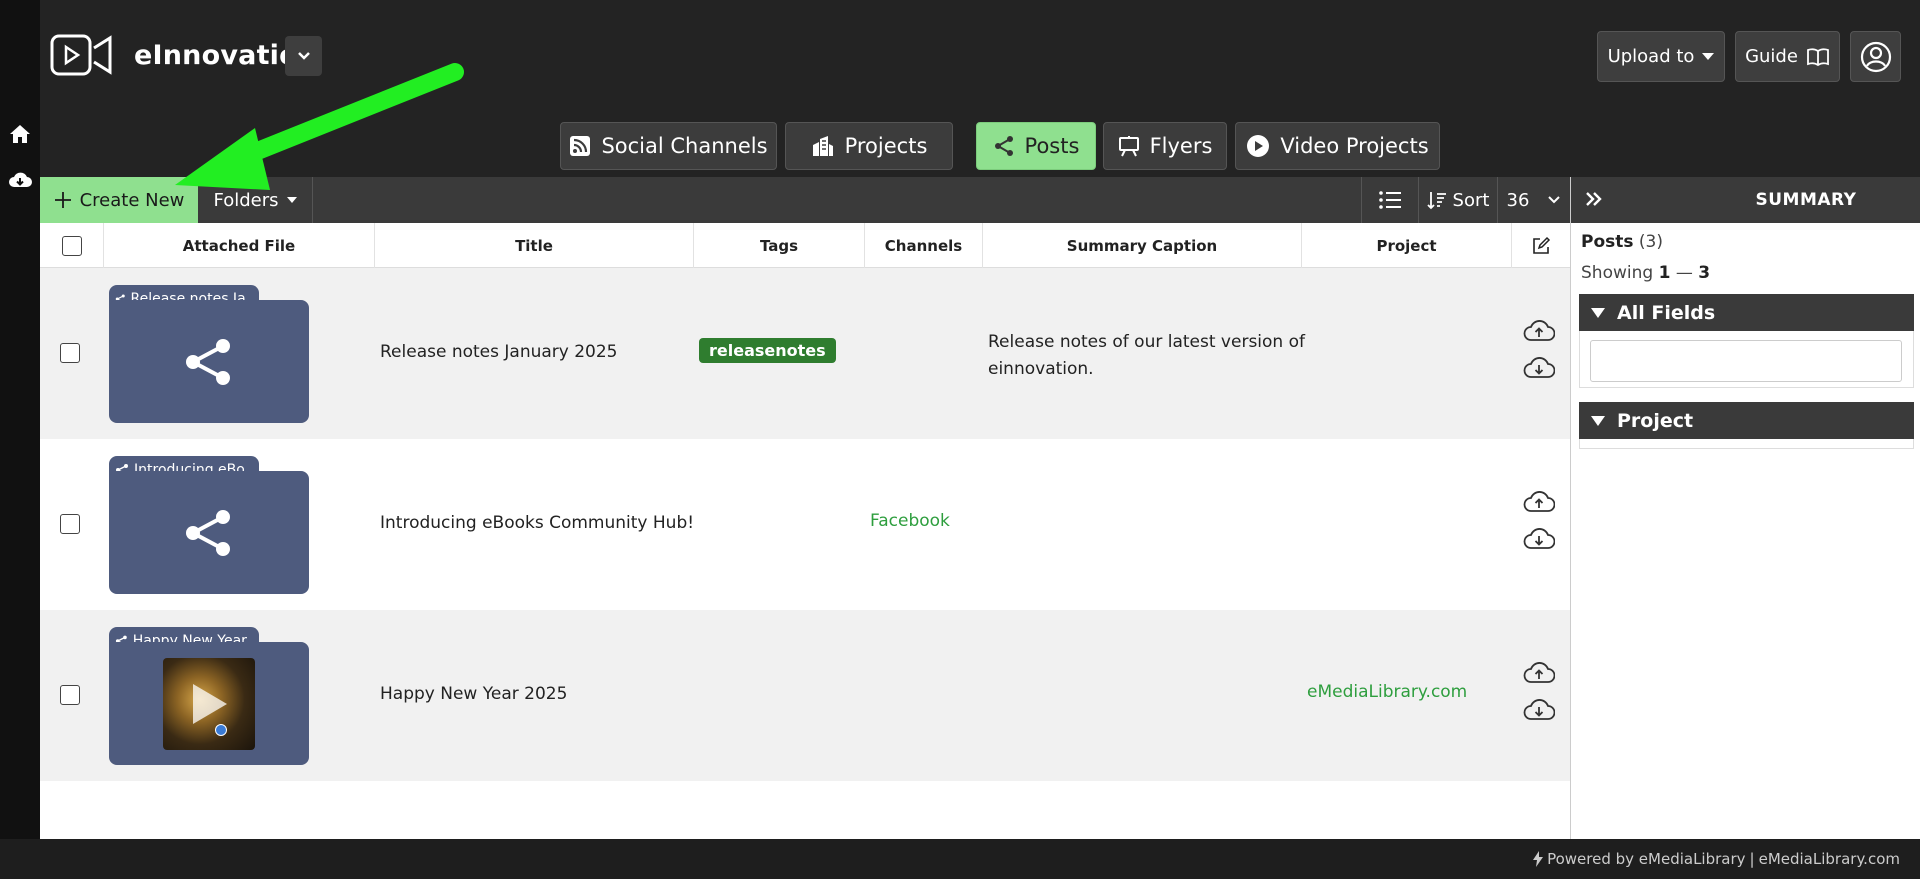  What do you see at coordinates (1661, 56) in the screenshot?
I see `upload-to-button: Upload to` at bounding box center [1661, 56].